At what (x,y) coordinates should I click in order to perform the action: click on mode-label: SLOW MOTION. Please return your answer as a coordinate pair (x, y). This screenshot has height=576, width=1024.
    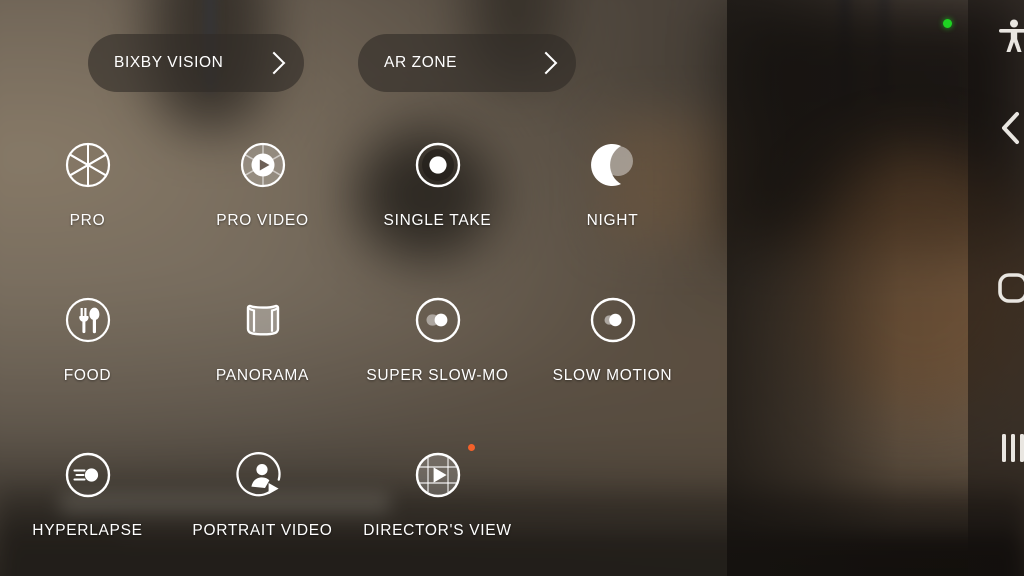
    Looking at the image, I should click on (612, 375).